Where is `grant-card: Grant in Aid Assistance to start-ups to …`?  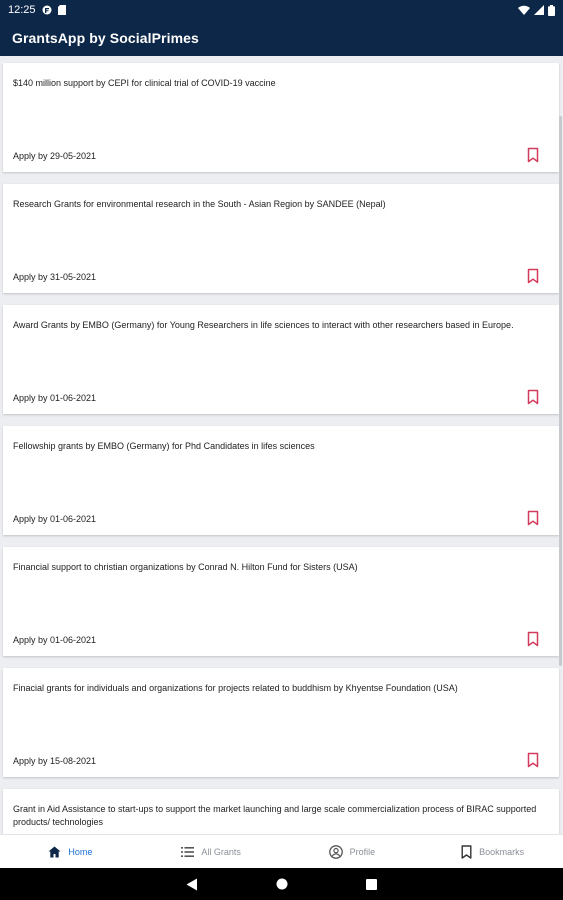 grant-card: Grant in Aid Assistance to start-ups to … is located at coordinates (281, 811).